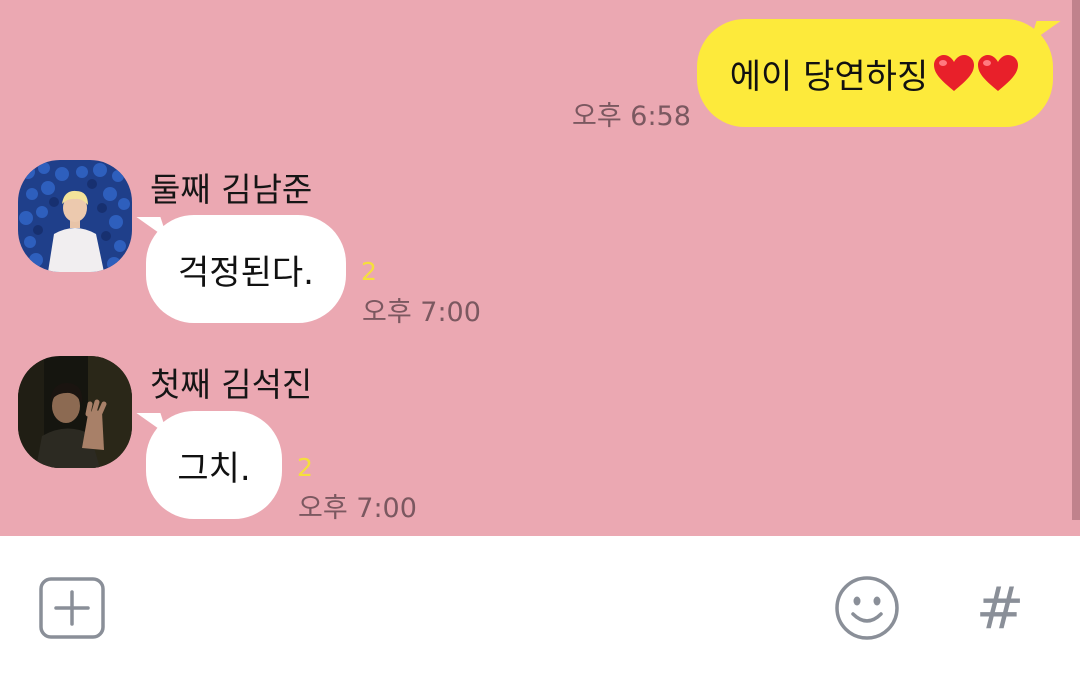 The image size is (1080, 680). I want to click on emoticon-button, so click(867, 608).